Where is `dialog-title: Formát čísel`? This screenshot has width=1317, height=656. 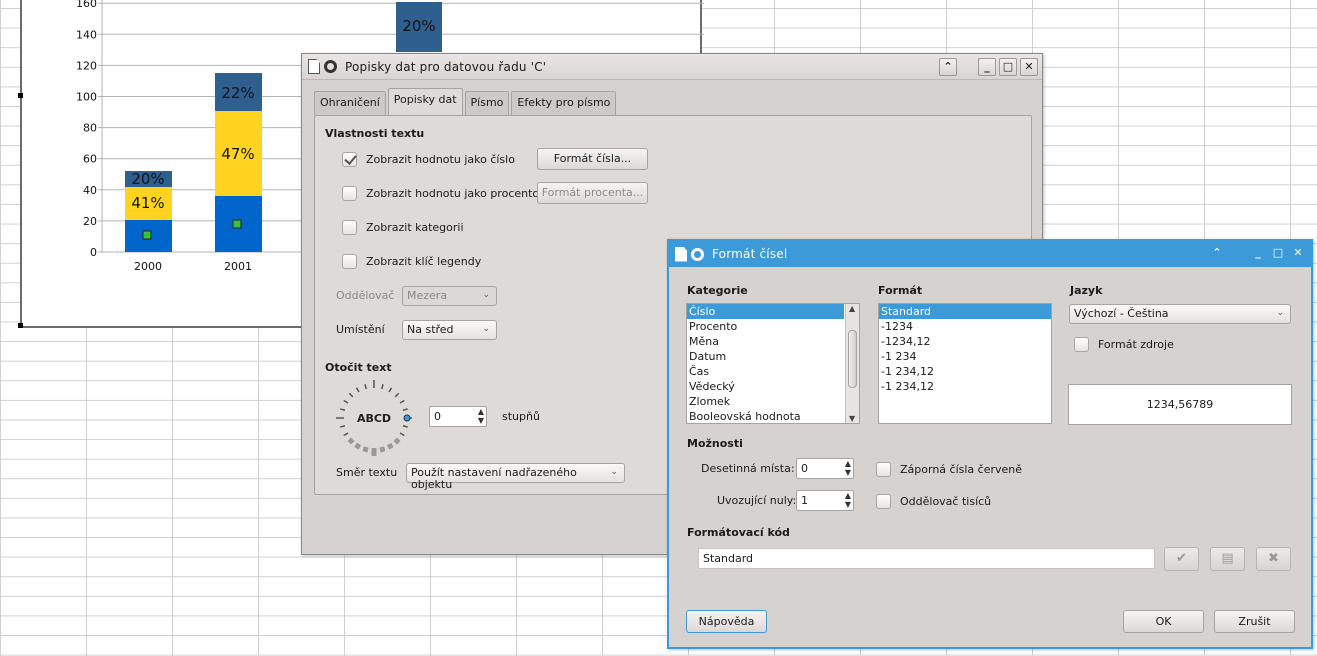
dialog-title: Formát čísel is located at coordinates (750, 254).